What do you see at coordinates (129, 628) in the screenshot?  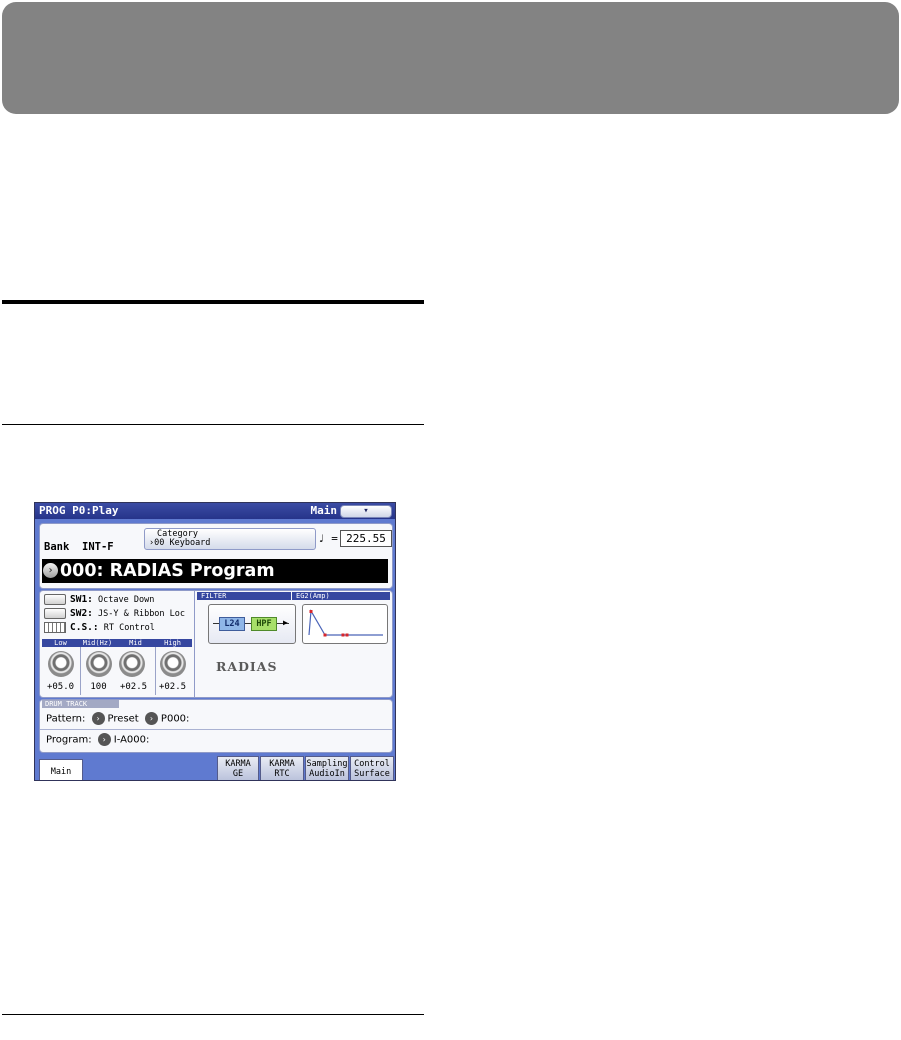 I see `cs-value: RT Control` at bounding box center [129, 628].